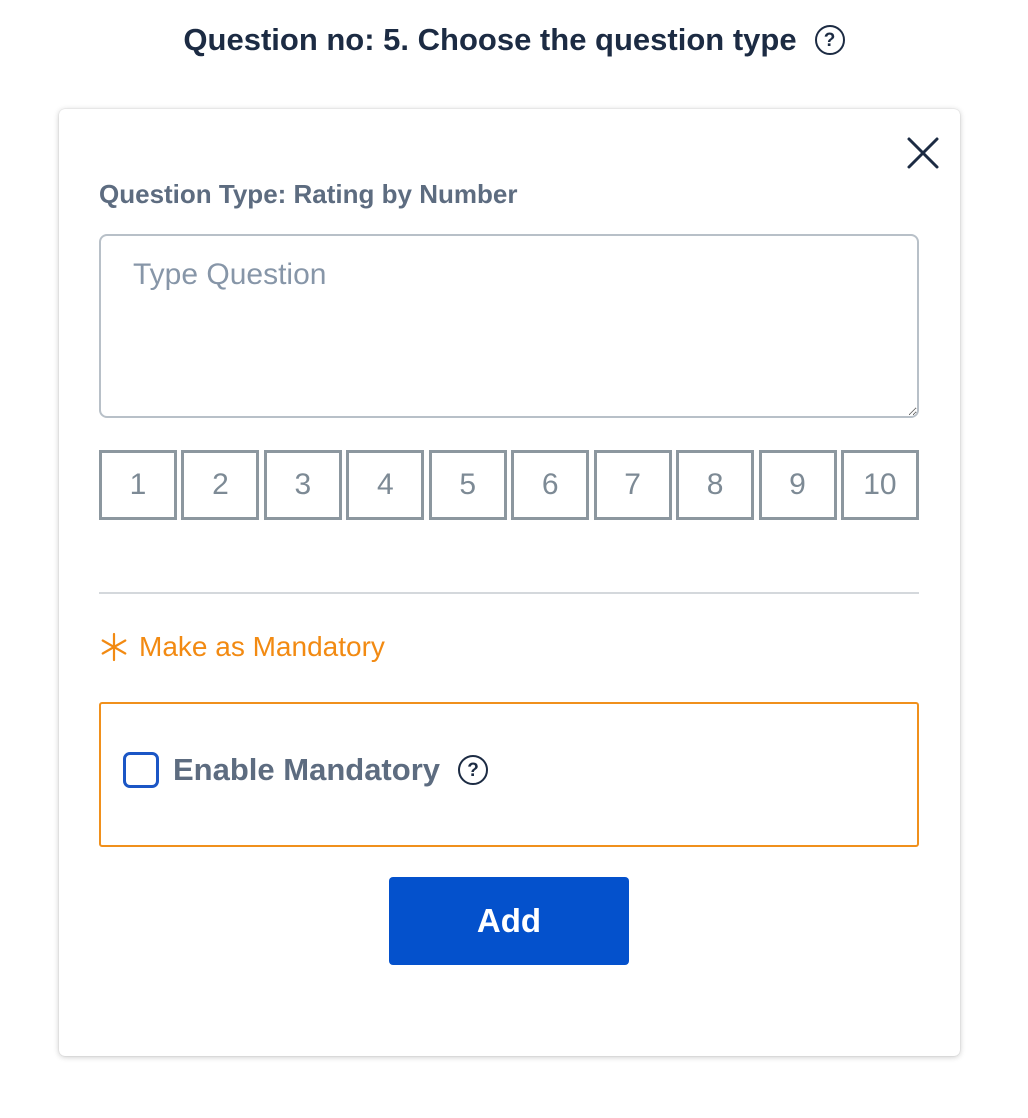  Describe the element at coordinates (385, 485) in the screenshot. I see `rating-option-4: 4` at that location.